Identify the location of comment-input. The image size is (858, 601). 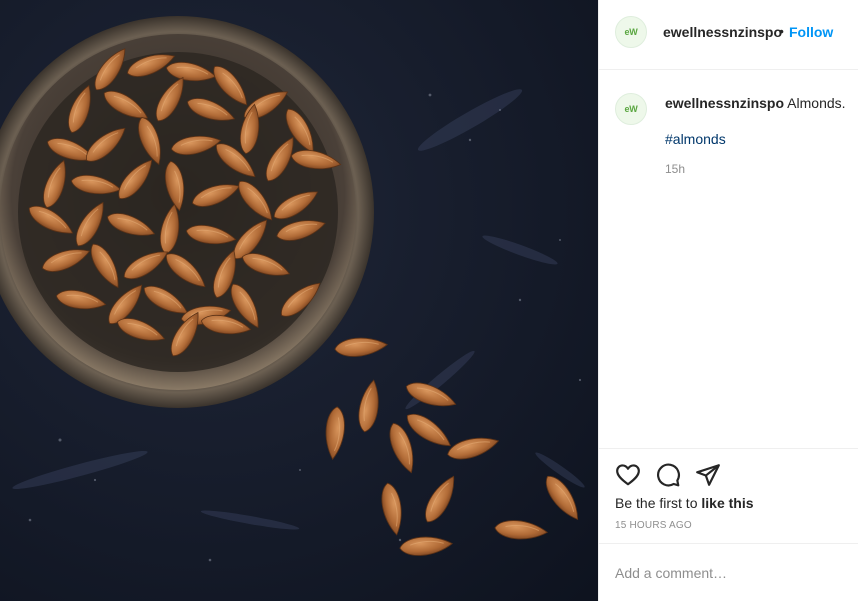
(730, 573).